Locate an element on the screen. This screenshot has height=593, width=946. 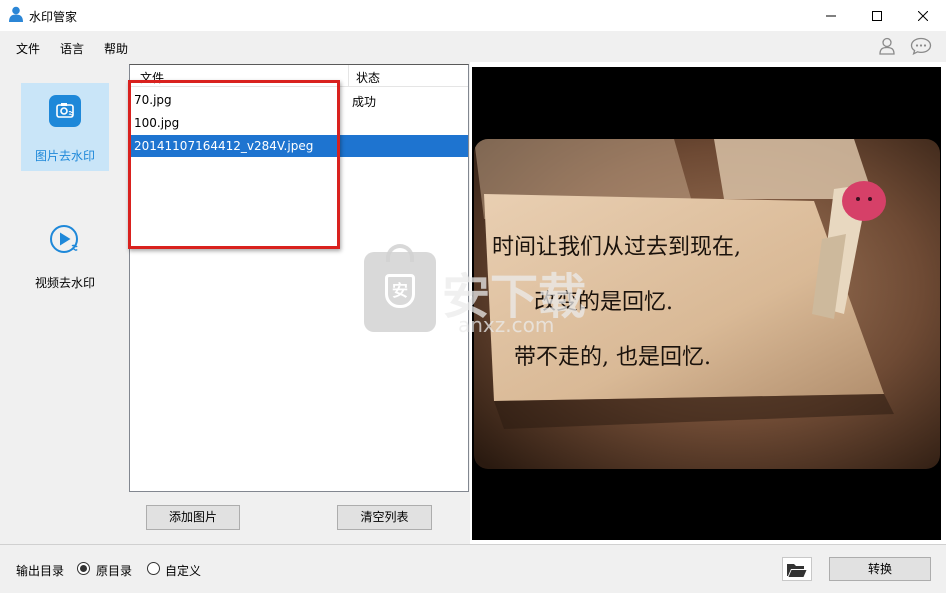
handwriting-line-3: 带不走的, 也是回忆. is located at coordinates (612, 357).